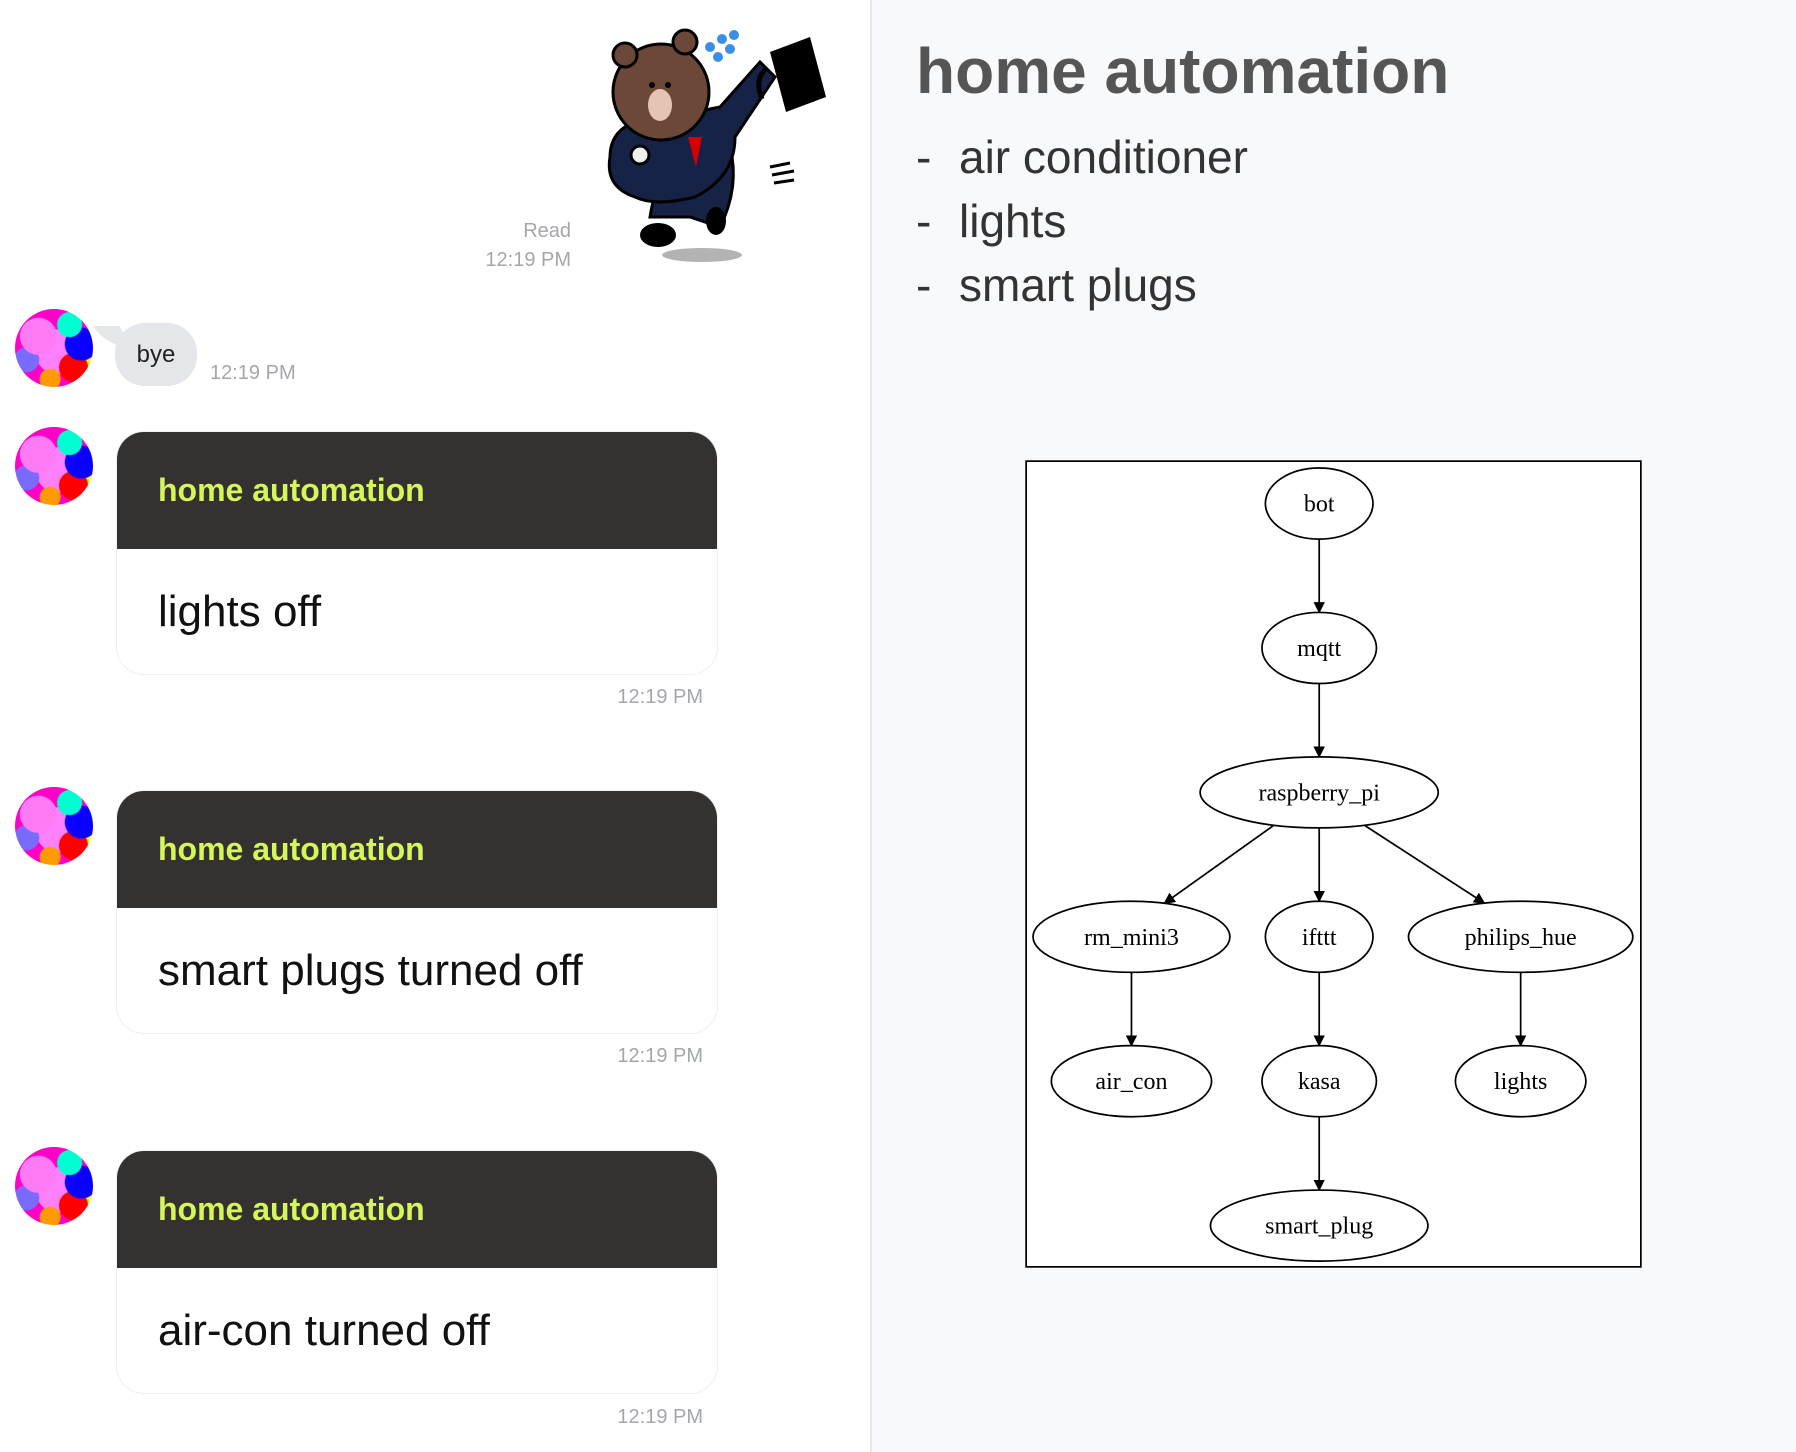 This screenshot has height=1452, width=1796. Describe the element at coordinates (1520, 1082) in the screenshot. I see `node-label: lights` at that location.